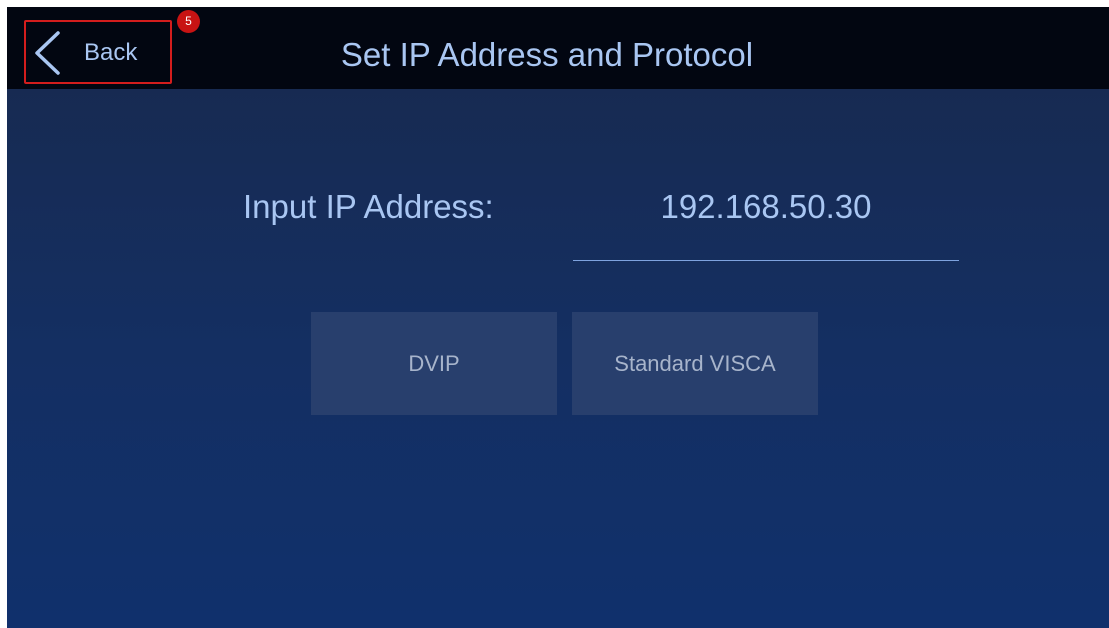  I want to click on back-button: Back, so click(98, 52).